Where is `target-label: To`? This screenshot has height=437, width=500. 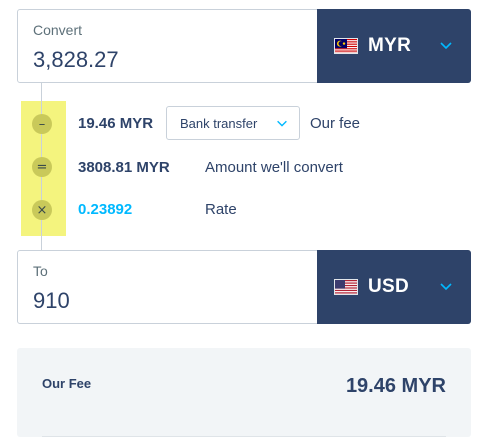
target-label: To is located at coordinates (40, 271).